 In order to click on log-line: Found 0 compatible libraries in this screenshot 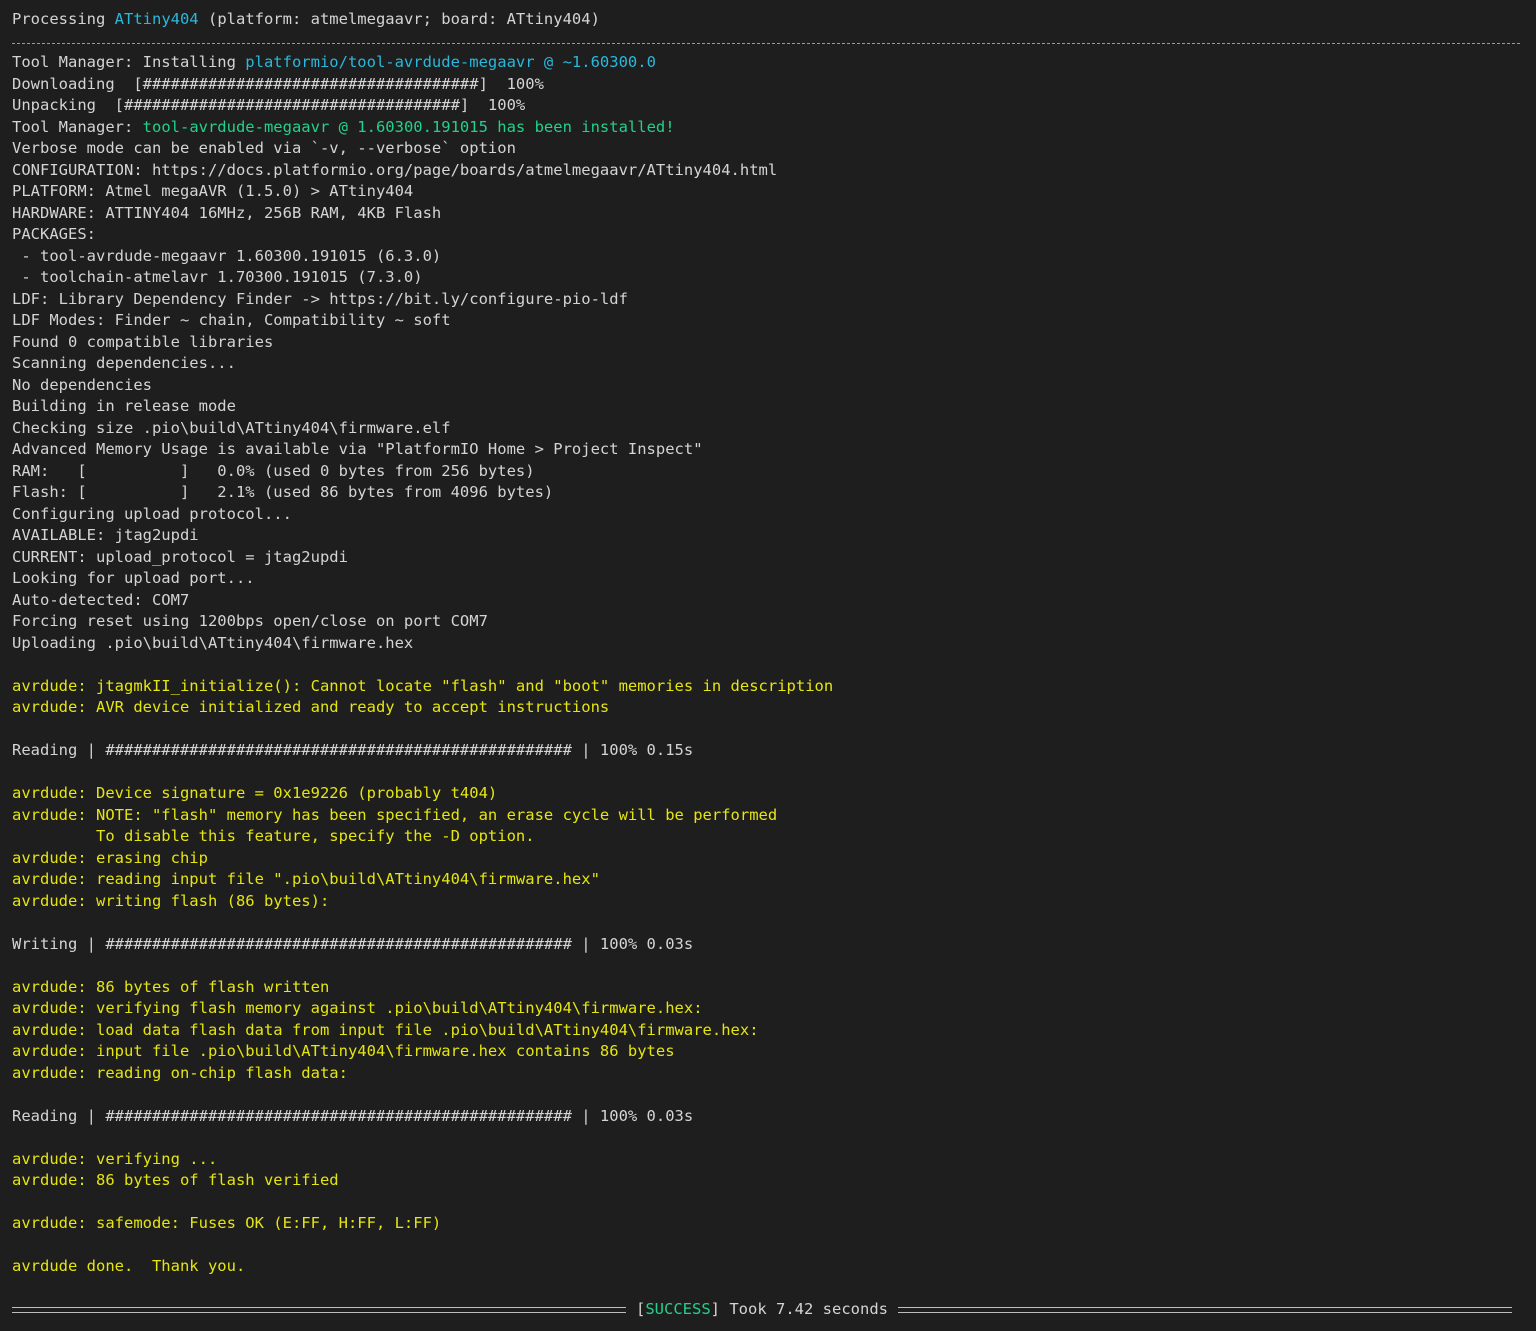, I will do `click(774, 343)`.